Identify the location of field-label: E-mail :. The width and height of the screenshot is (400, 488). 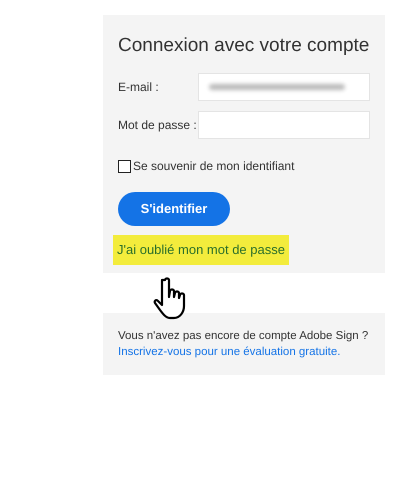
(139, 87).